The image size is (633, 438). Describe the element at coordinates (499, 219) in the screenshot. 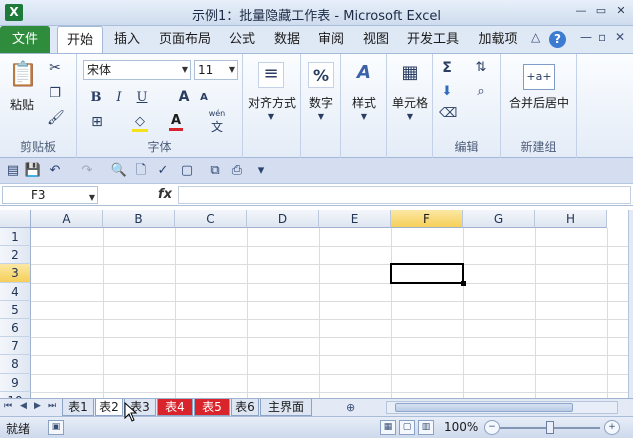

I see `column-header-g: G` at that location.